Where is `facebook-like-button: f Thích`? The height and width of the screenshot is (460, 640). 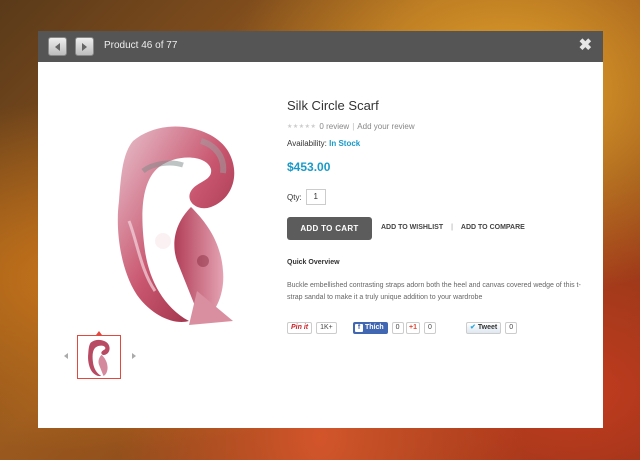 facebook-like-button: f Thích is located at coordinates (370, 327).